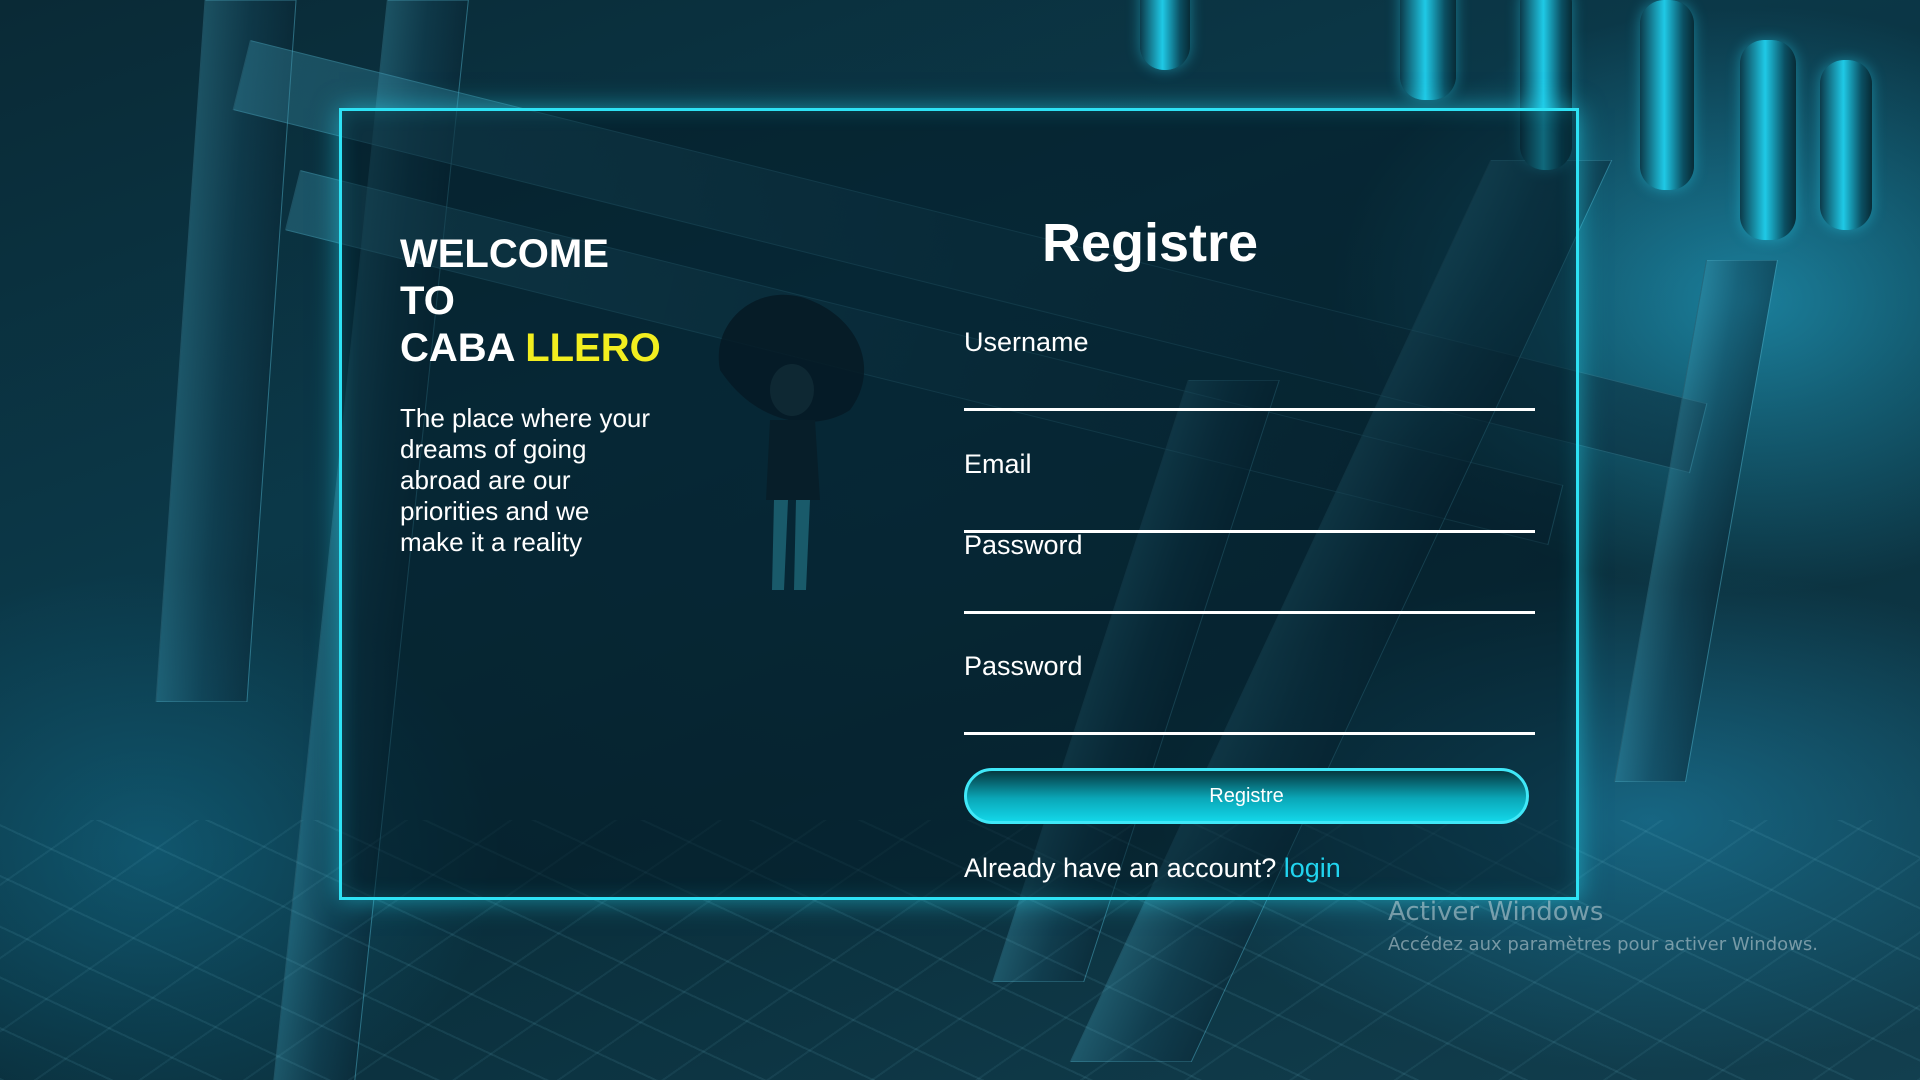 The width and height of the screenshot is (1920, 1080). I want to click on confirm-password-label: Password, so click(1023, 666).